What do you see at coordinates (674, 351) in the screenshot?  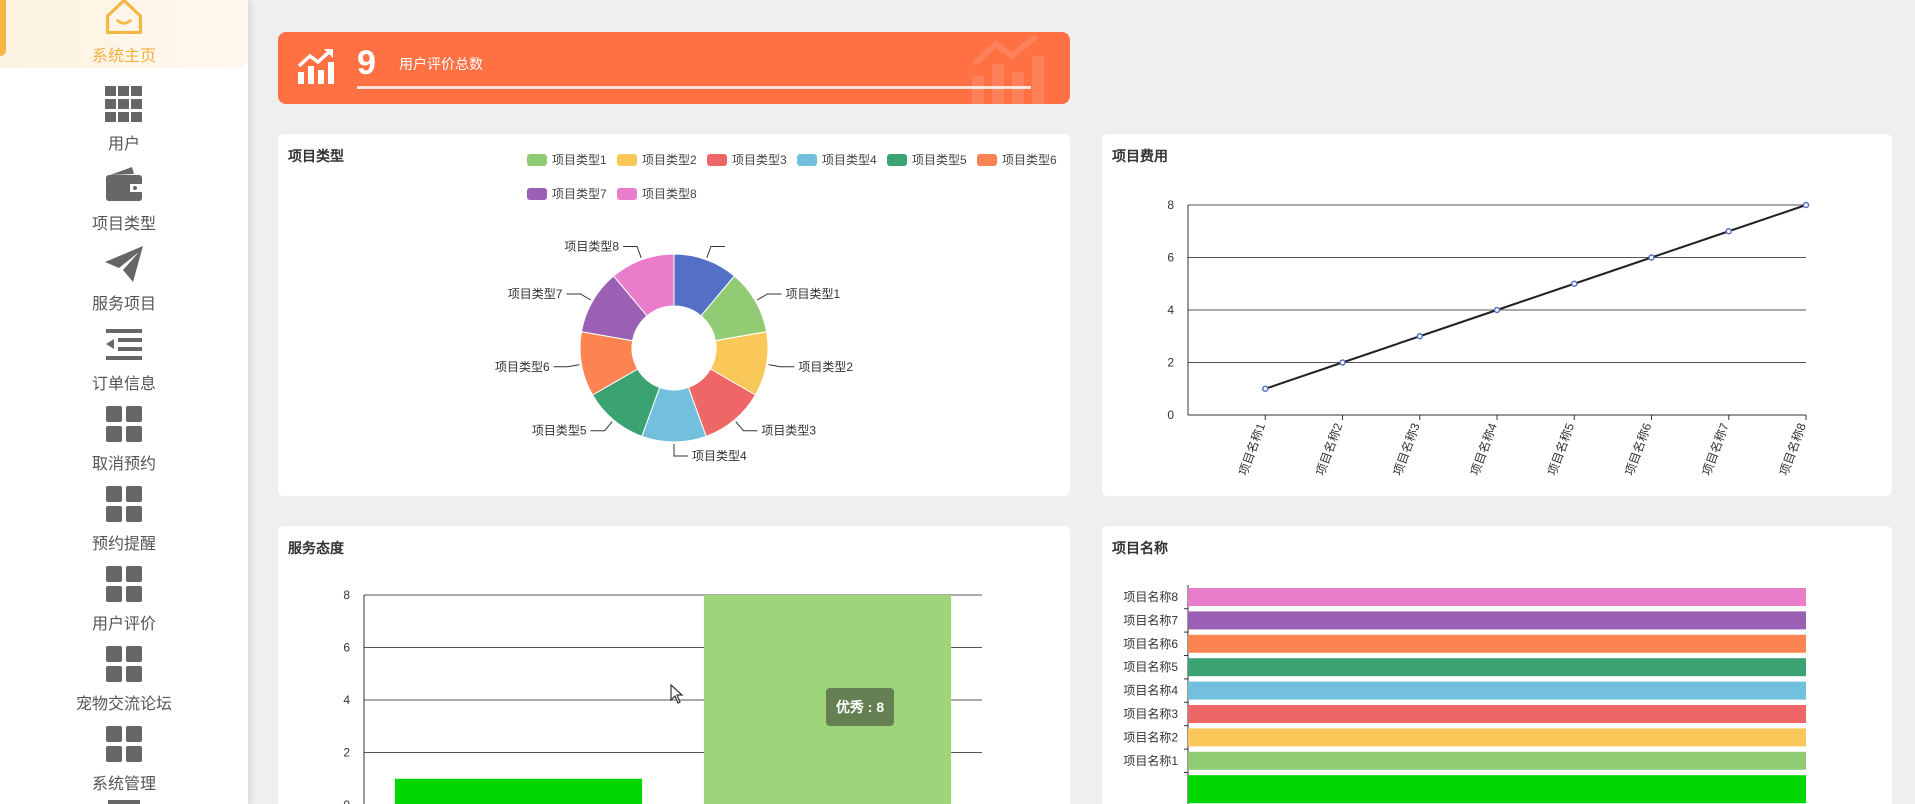 I see `donut-chart: 项目类型1 项目类型2 项目类型3 项目类型4 项目类型5 项目类型6 项目类型7 项目类型8` at bounding box center [674, 351].